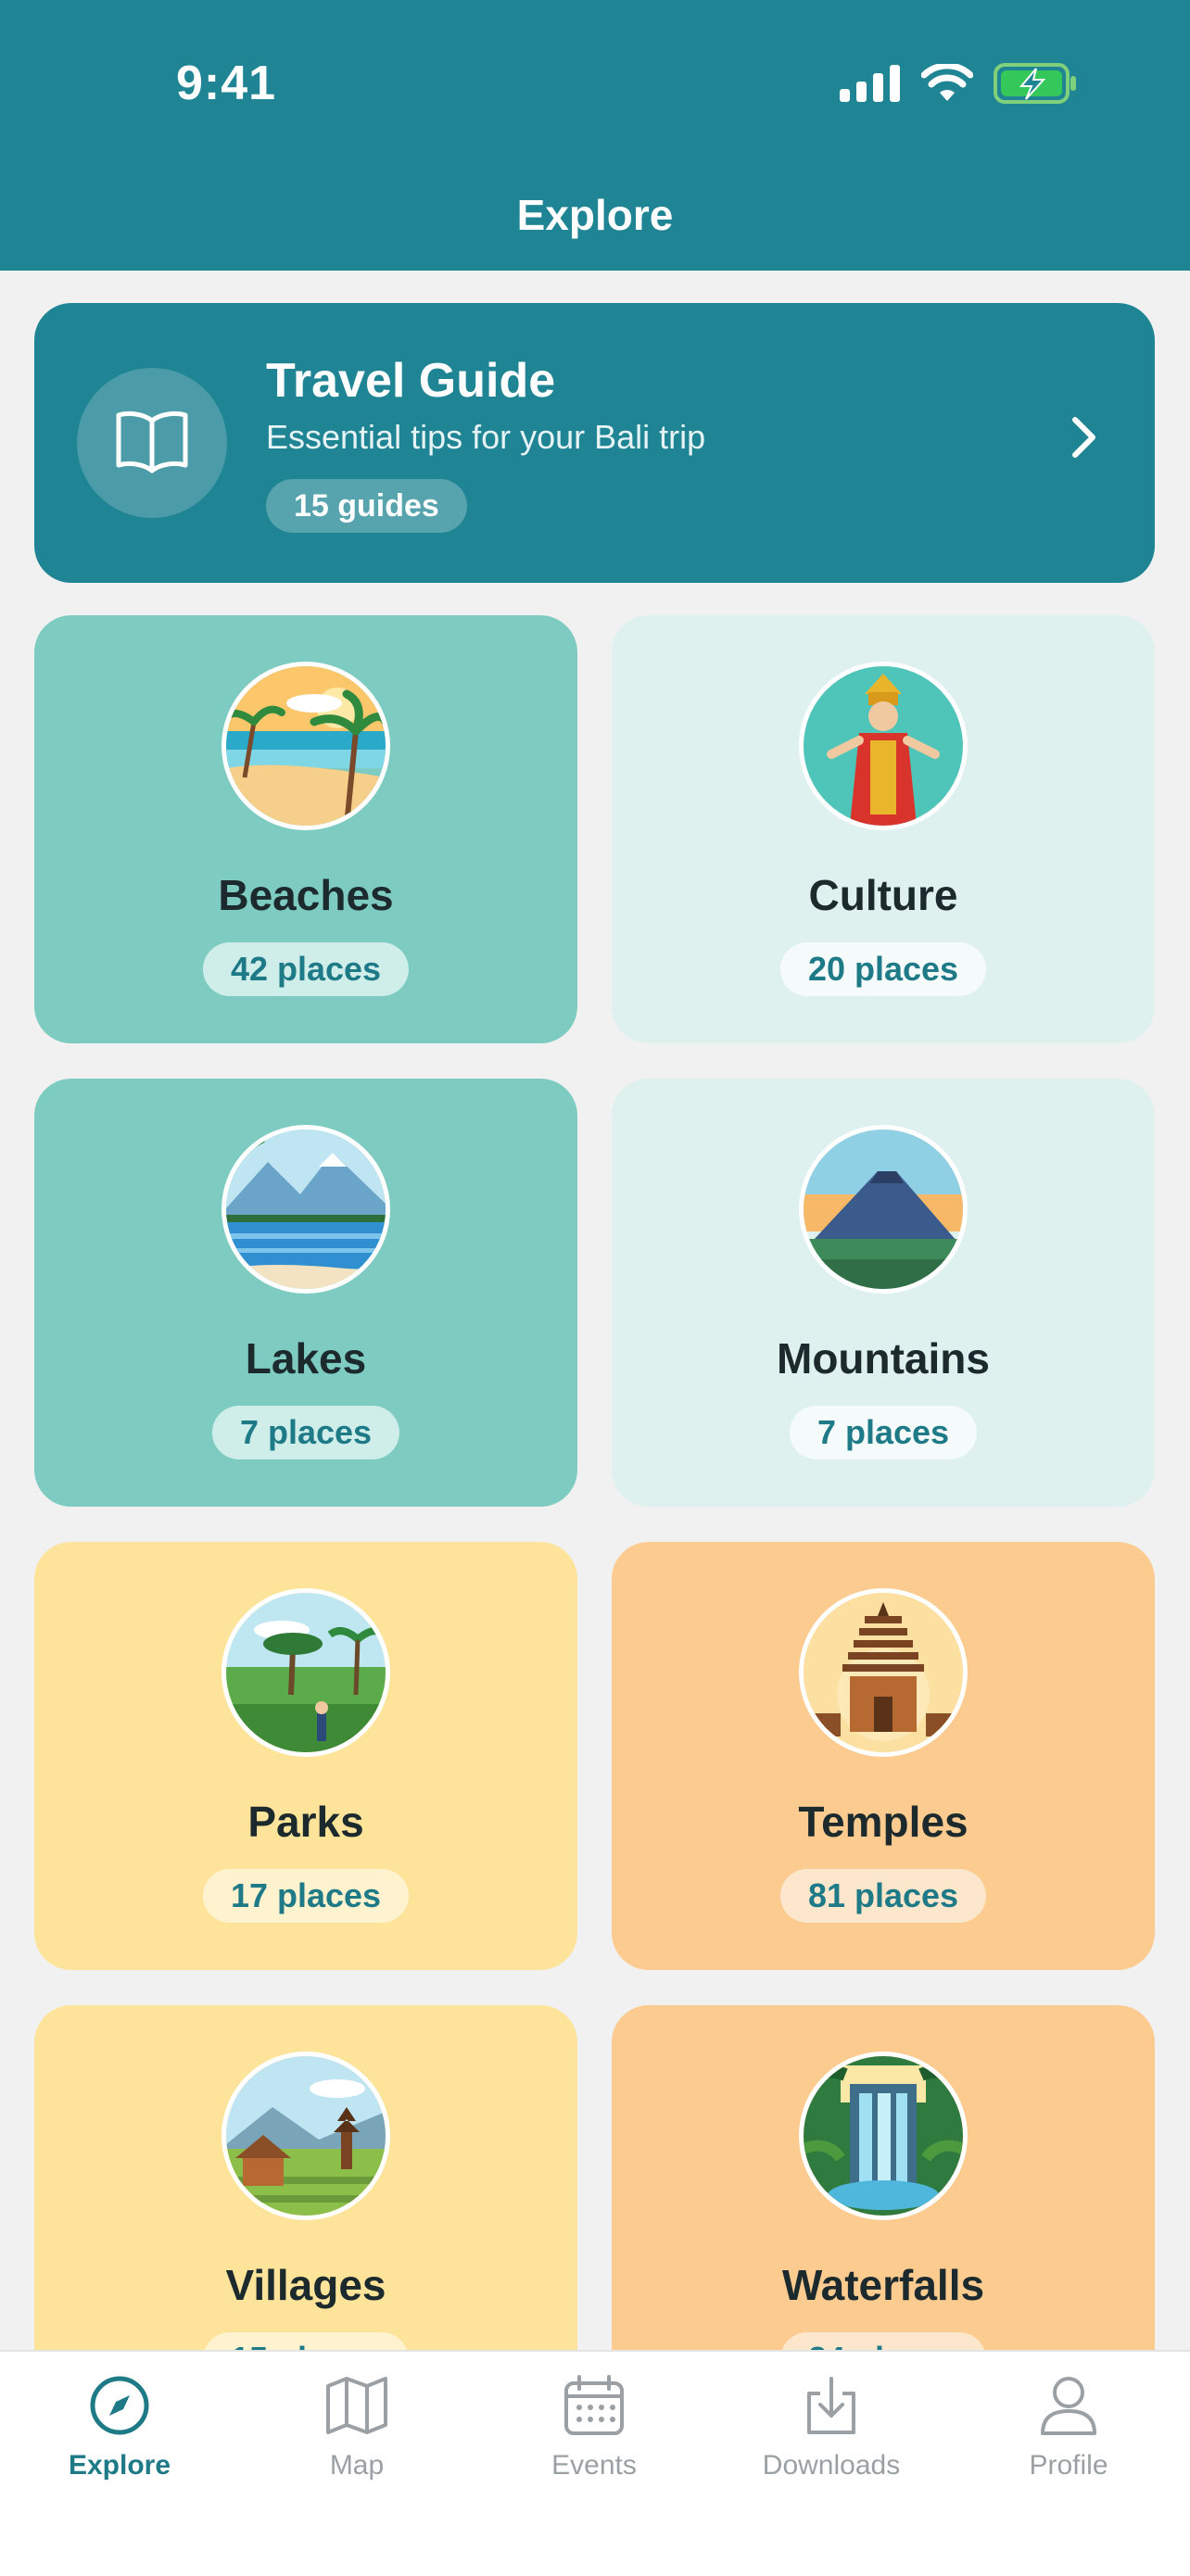  I want to click on tab-label: Downloads, so click(831, 2465).